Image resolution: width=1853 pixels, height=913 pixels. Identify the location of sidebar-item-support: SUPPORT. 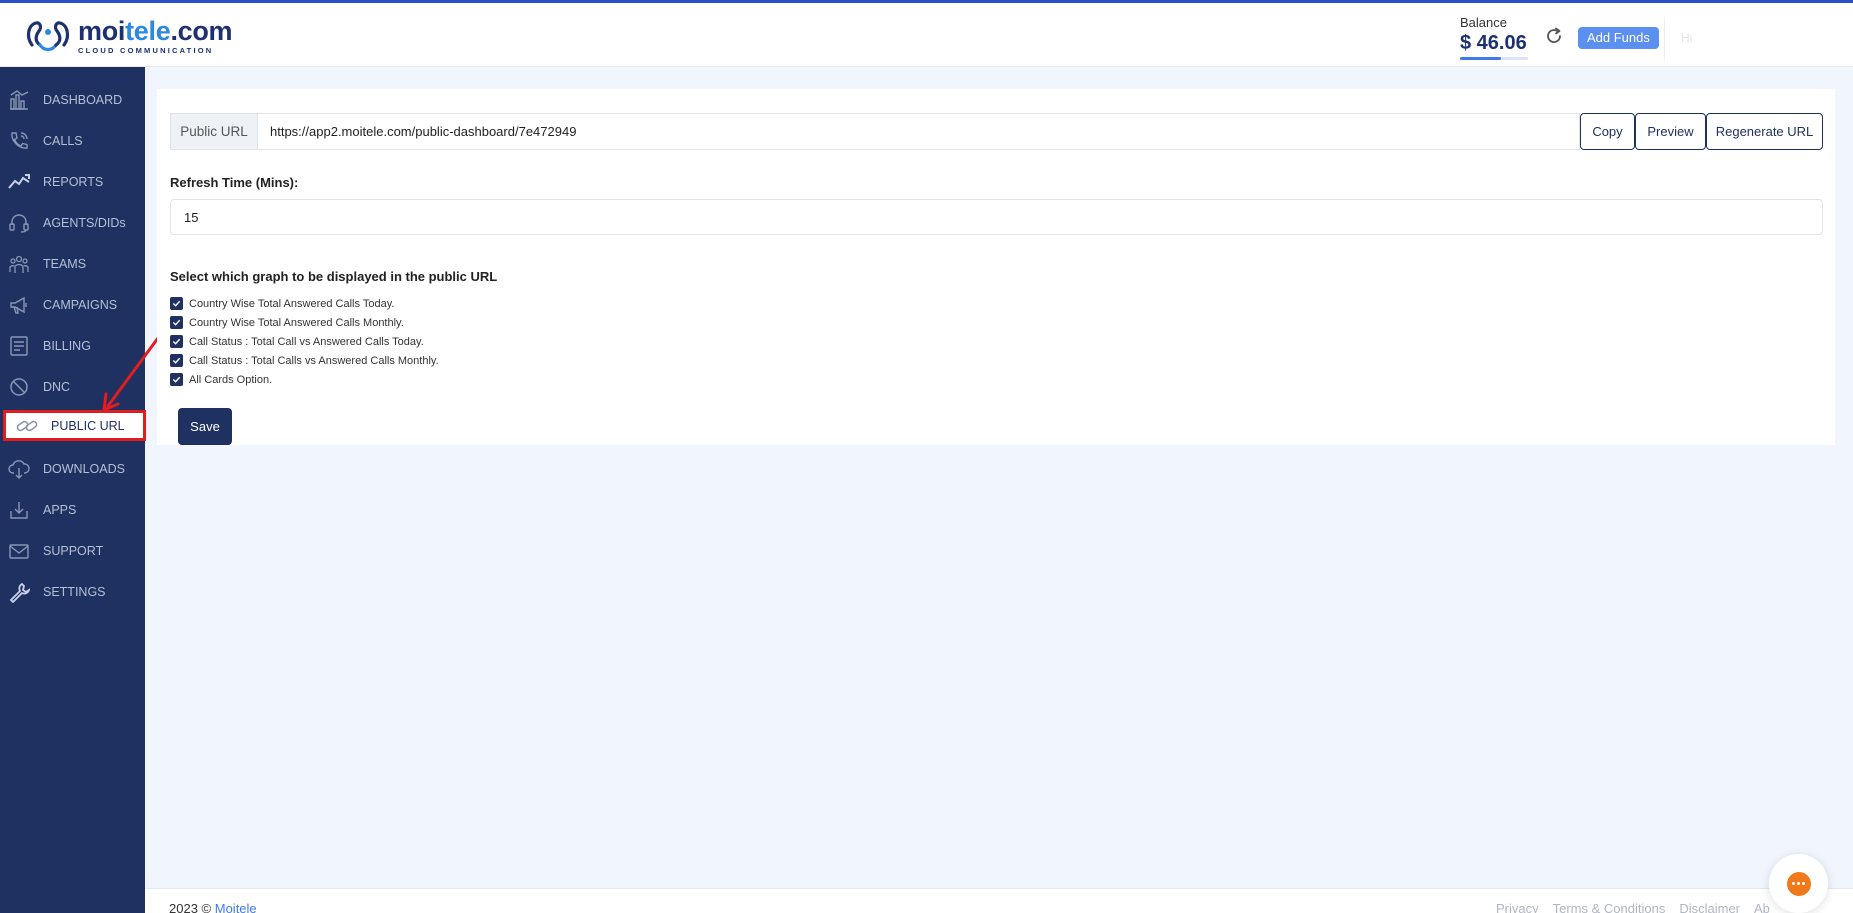
(72, 551).